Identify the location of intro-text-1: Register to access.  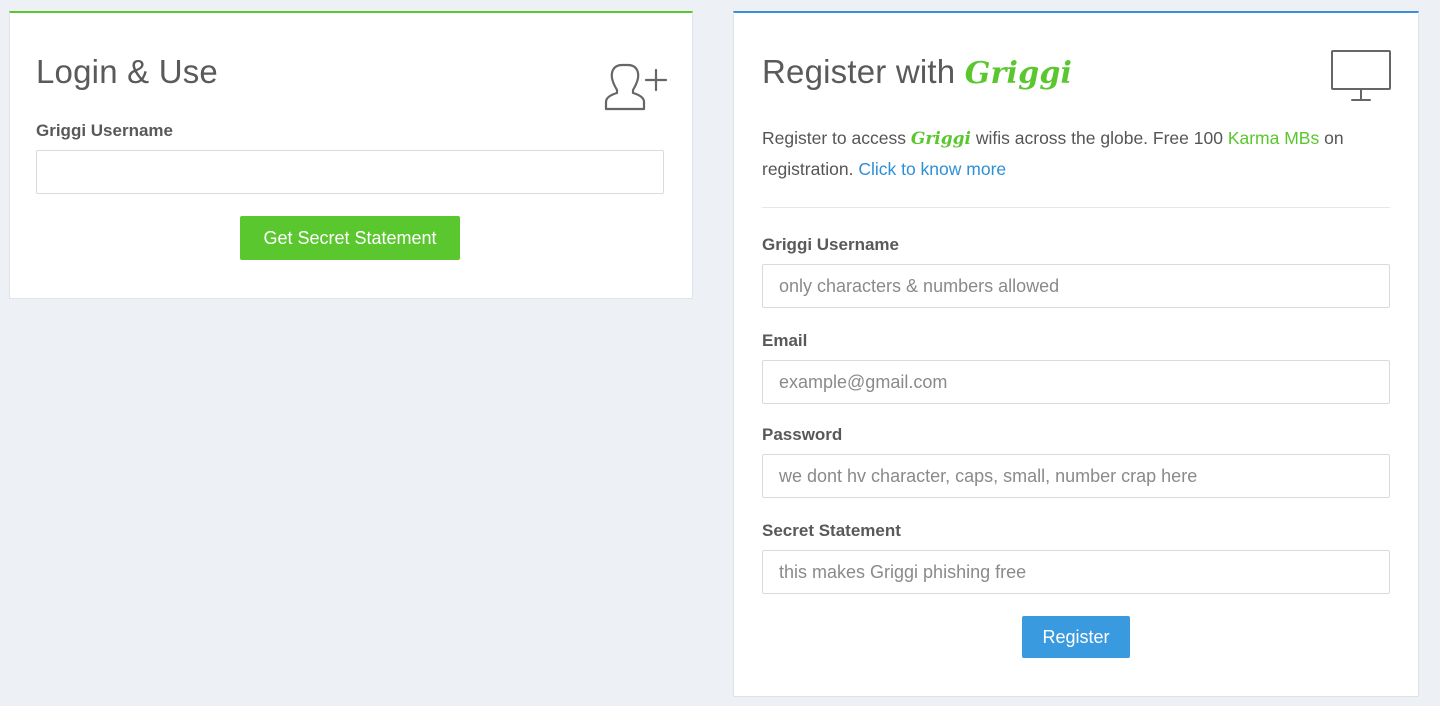
(834, 138).